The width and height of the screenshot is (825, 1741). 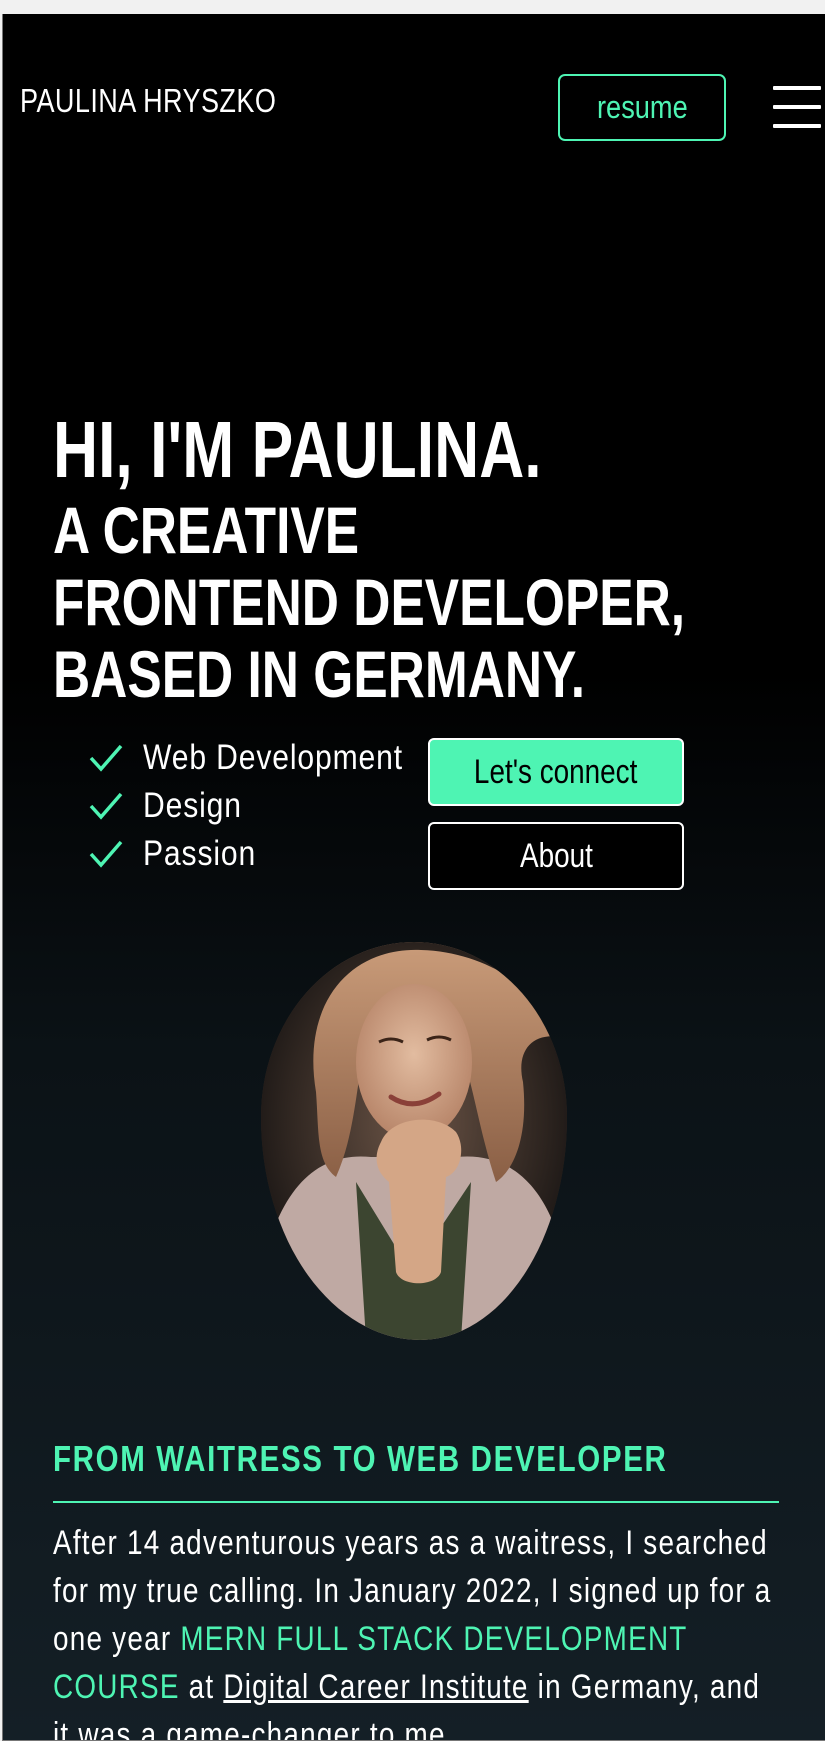 I want to click on lets-connect-label: Let's connect, so click(x=556, y=771).